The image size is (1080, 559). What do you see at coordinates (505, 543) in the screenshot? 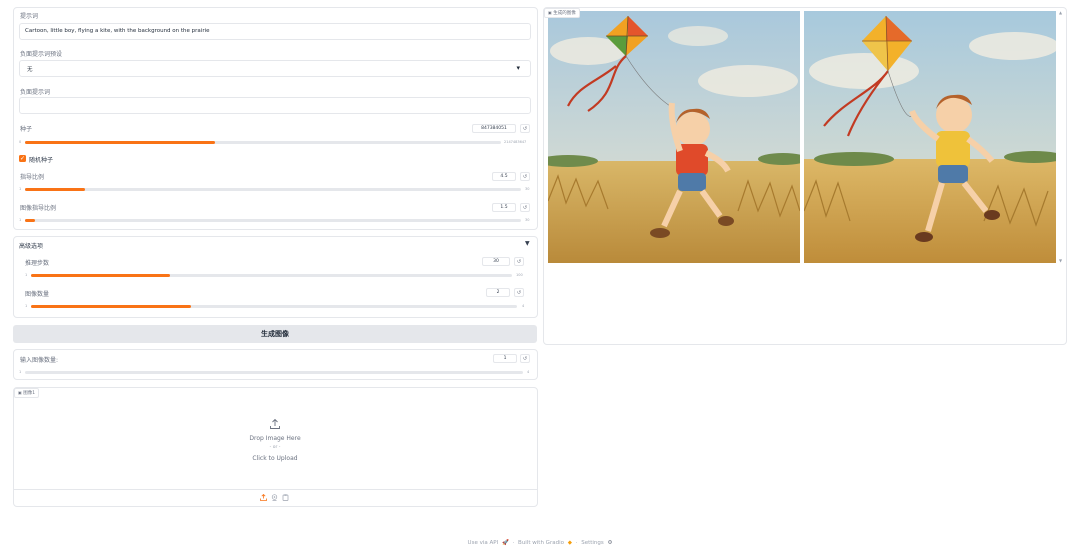
I see `rocket-icon: 🚀` at bounding box center [505, 543].